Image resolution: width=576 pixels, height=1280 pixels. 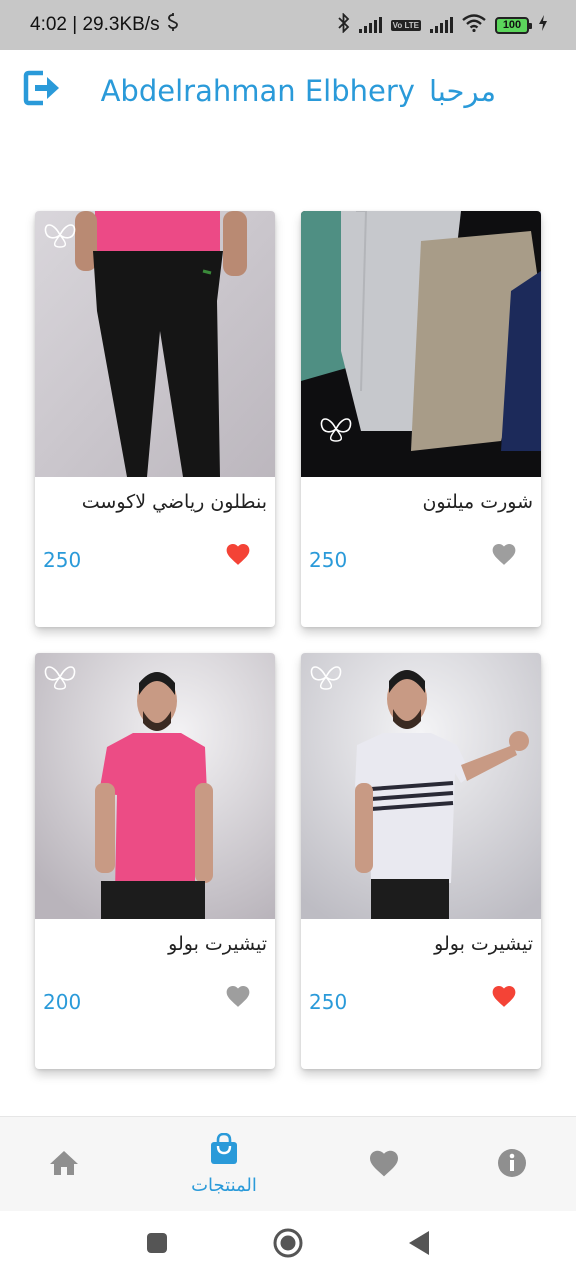 What do you see at coordinates (543, 25) in the screenshot?
I see `charging-icon` at bounding box center [543, 25].